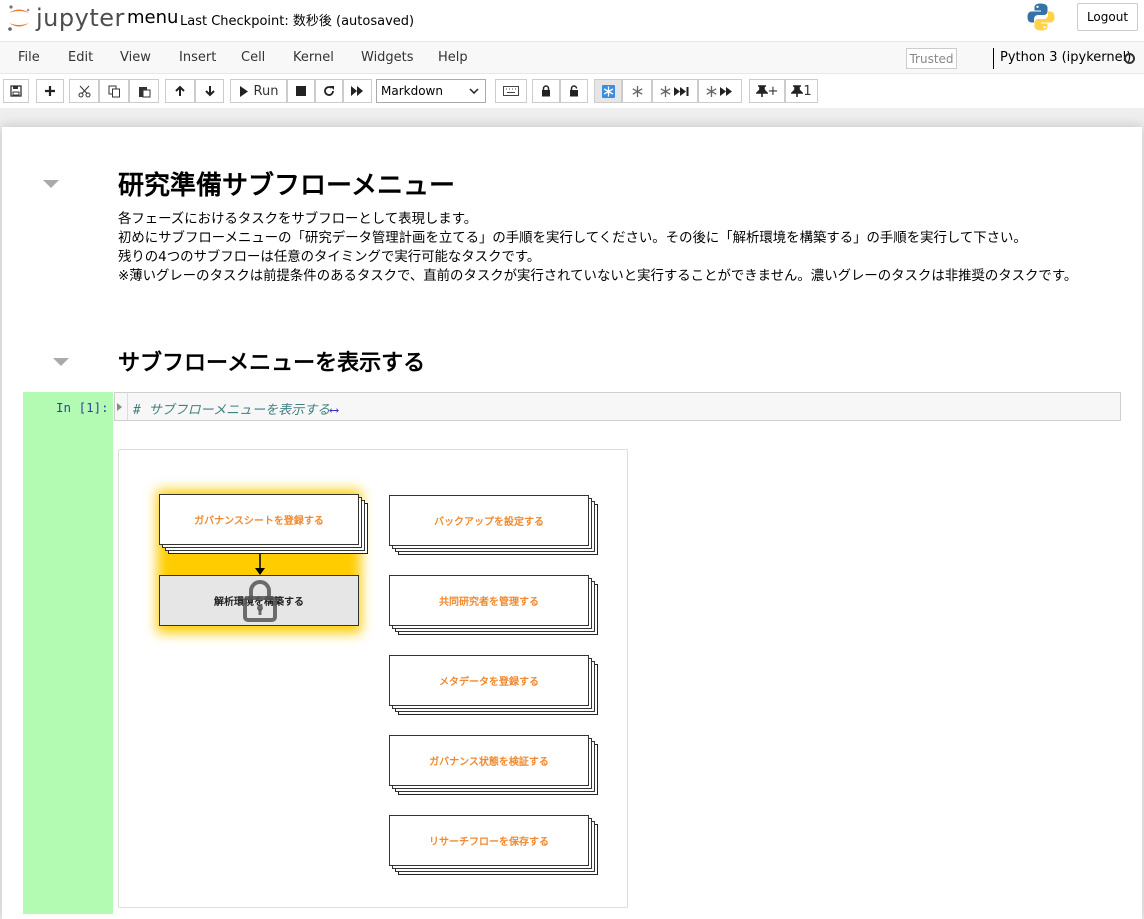 This screenshot has height=919, width=1144. I want to click on paste-button, so click(144, 91).